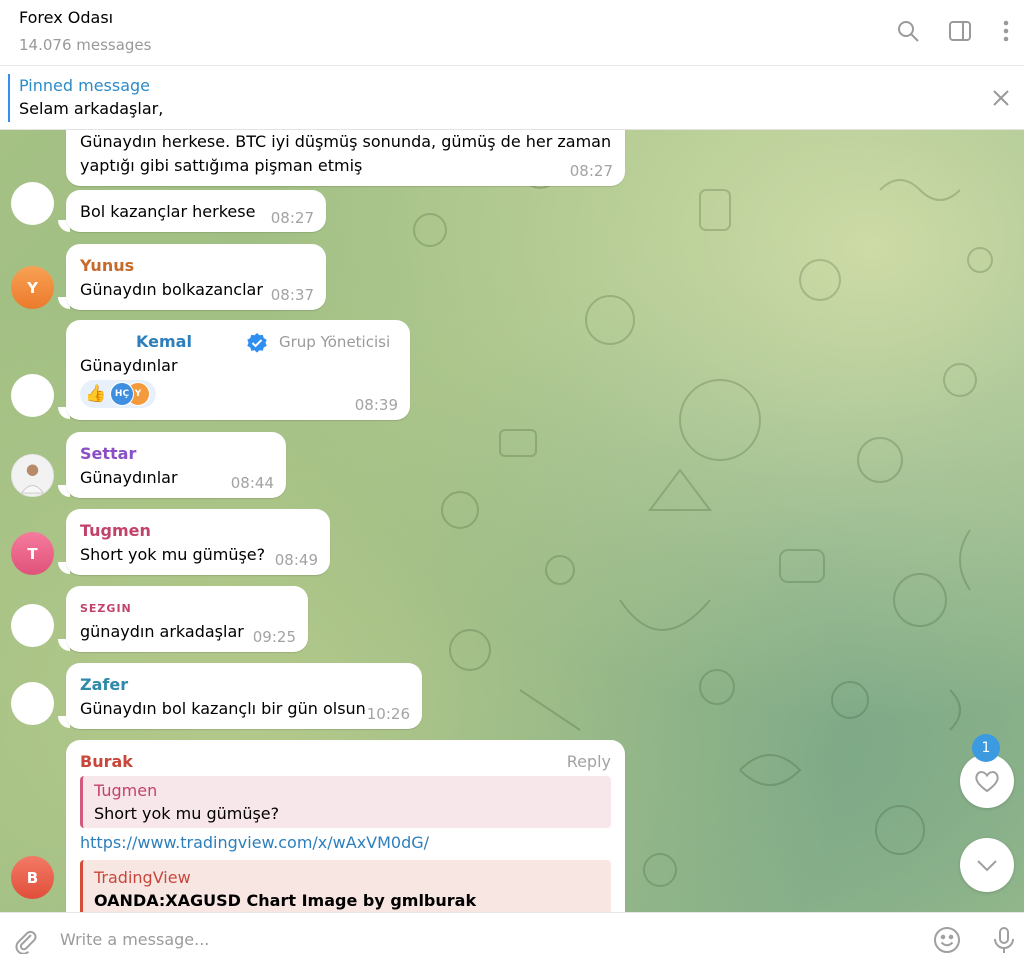  I want to click on reactions-button, so click(987, 781).